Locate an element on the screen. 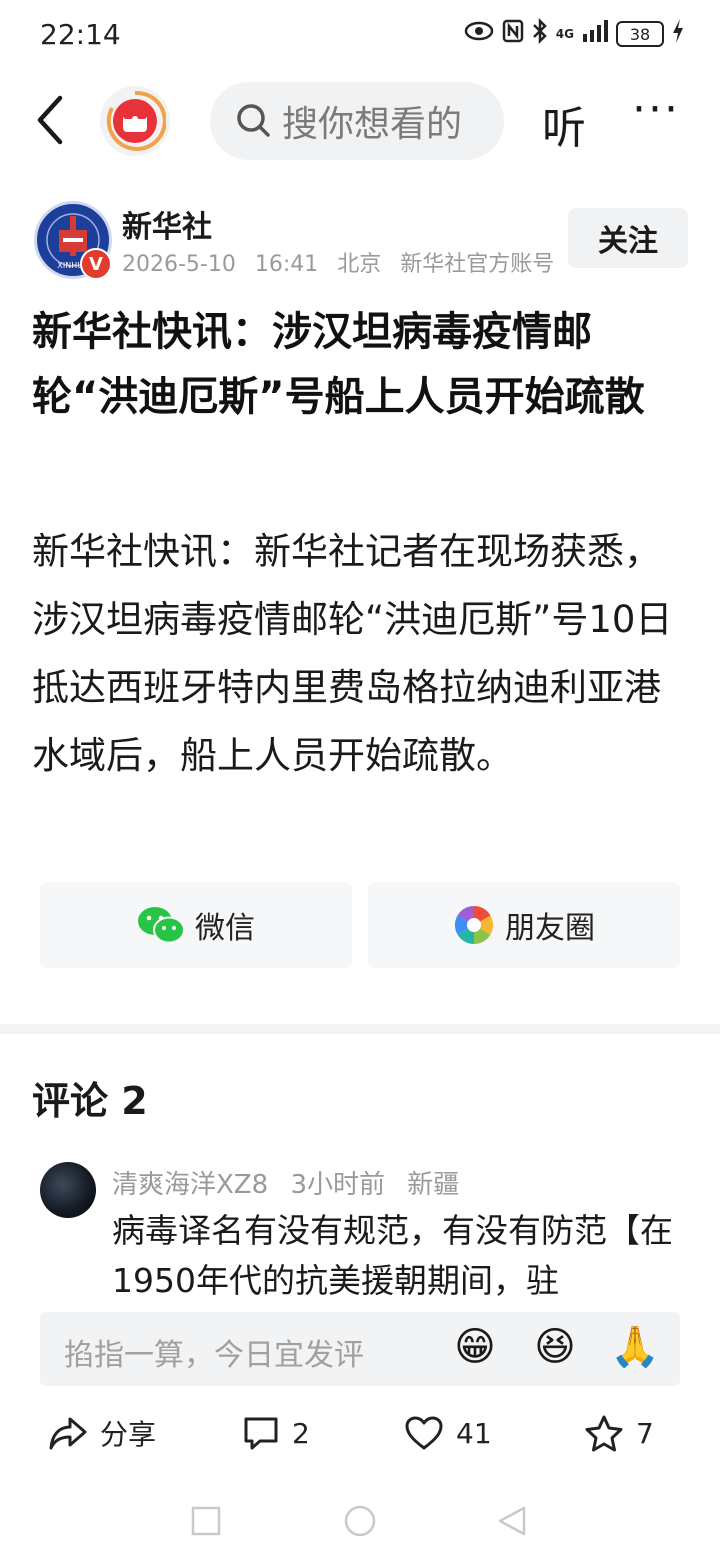 The width and height of the screenshot is (720, 1564). status-icons: 4G 38 is located at coordinates (574, 33).